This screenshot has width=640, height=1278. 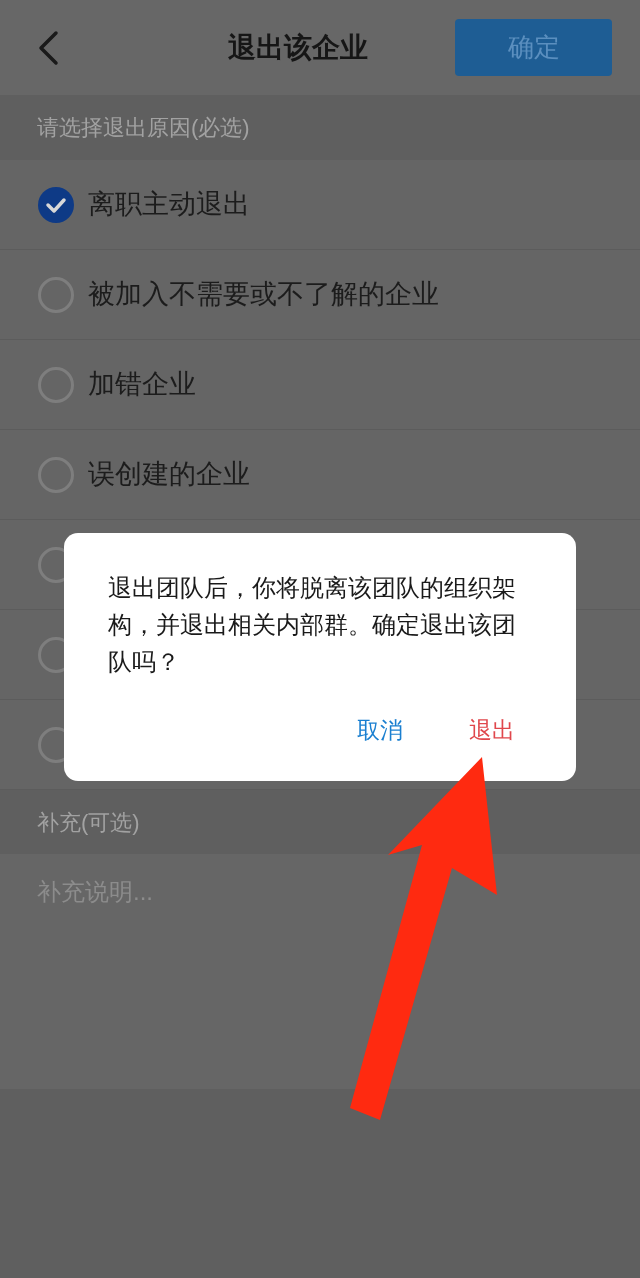 I want to click on reason-option: 误创建的企业, so click(x=320, y=475).